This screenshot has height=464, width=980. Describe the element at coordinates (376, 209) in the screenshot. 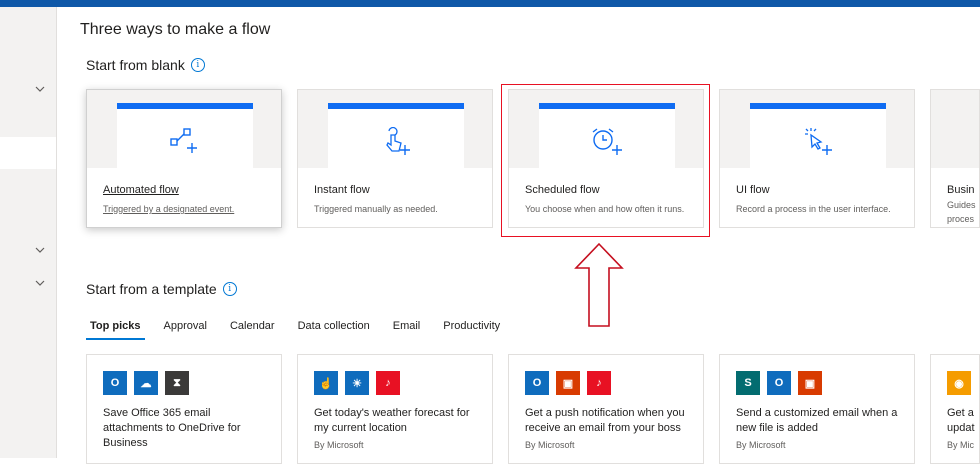

I see `card-subtitle: Triggered manually as needed.` at that location.